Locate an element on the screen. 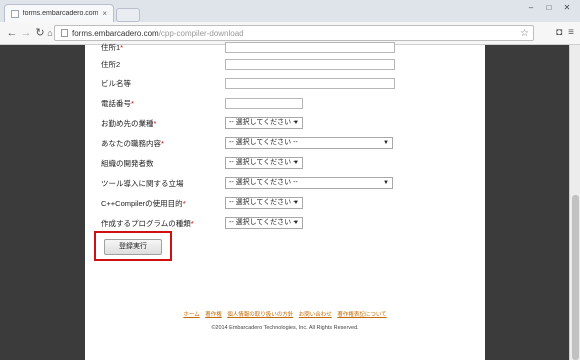 Image resolution: width=580 pixels, height=360 pixels. menu-icon: ≡ is located at coordinates (571, 33).